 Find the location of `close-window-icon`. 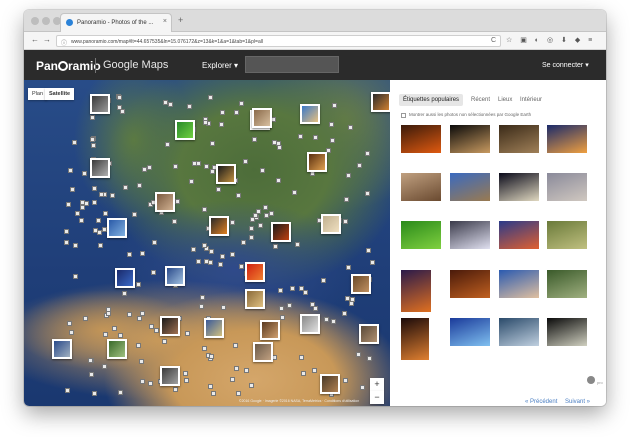

close-window-icon is located at coordinates (35, 21).